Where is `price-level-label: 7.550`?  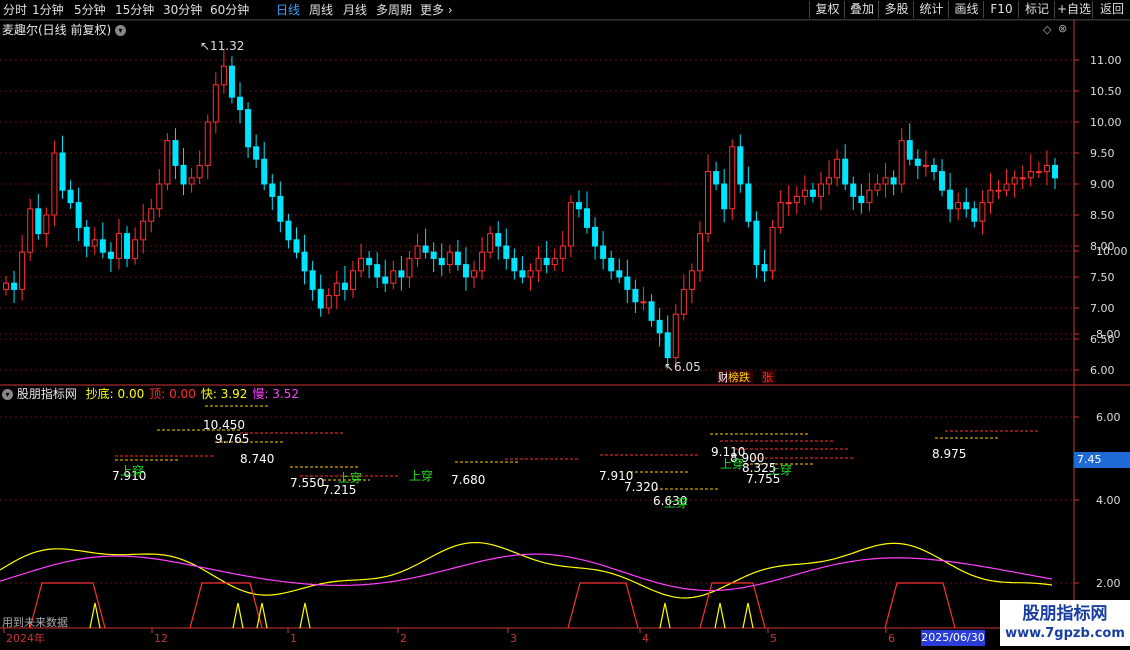 price-level-label: 7.550 is located at coordinates (307, 483).